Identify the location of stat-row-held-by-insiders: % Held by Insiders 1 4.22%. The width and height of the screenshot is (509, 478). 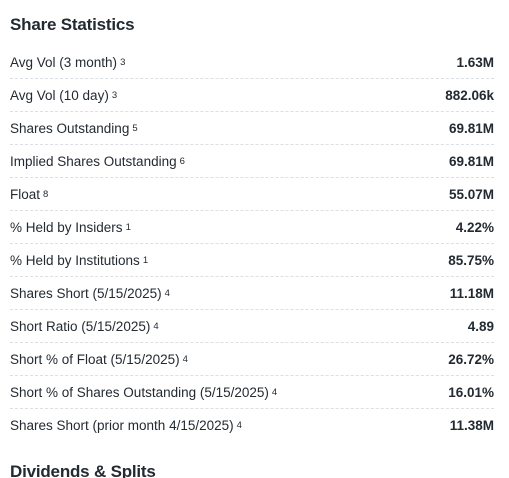
(252, 227).